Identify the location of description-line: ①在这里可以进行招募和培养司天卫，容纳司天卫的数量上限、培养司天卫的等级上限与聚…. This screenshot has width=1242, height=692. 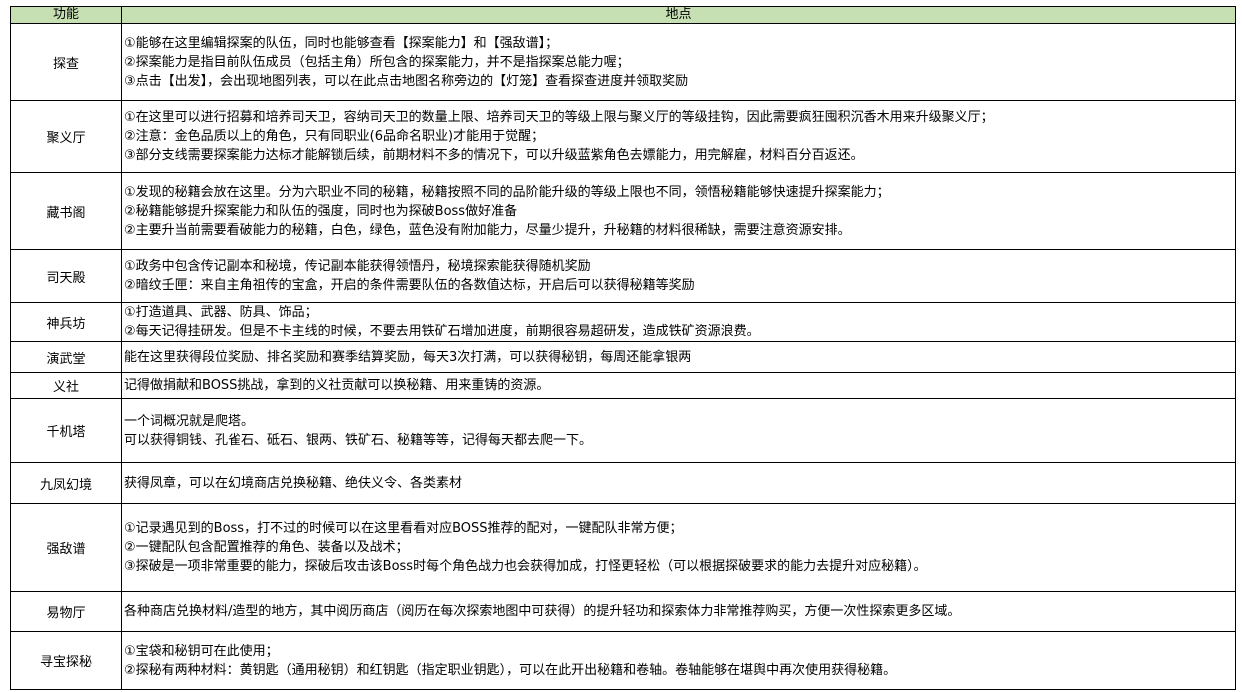
(559, 117).